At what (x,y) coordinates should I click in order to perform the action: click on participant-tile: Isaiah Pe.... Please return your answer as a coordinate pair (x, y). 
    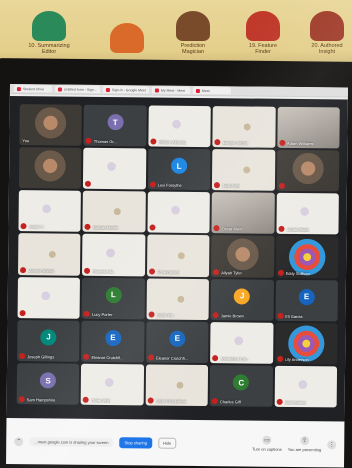
    Looking at the image, I should click on (178, 299).